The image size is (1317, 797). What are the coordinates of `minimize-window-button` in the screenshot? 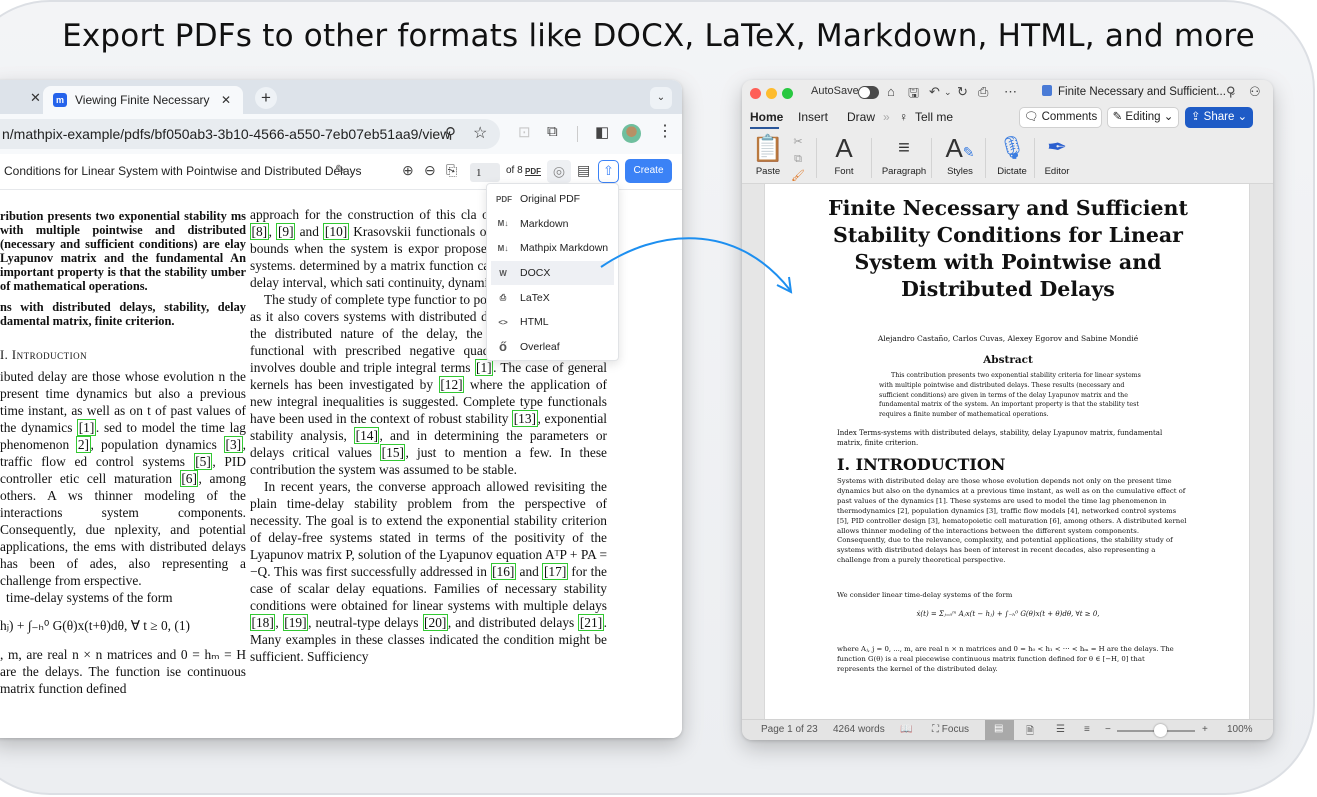 It's located at (771, 93).